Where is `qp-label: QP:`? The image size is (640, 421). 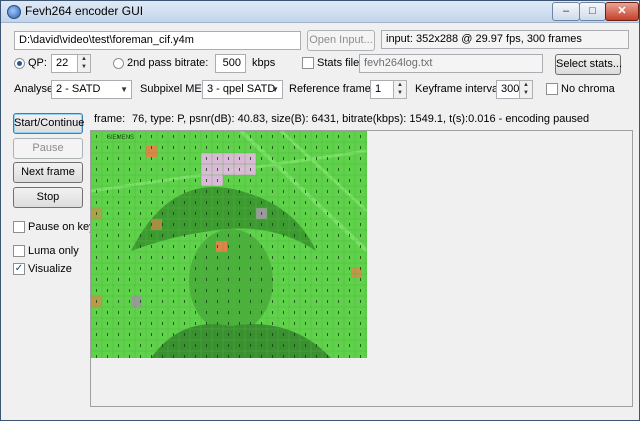 qp-label: QP: is located at coordinates (37, 63).